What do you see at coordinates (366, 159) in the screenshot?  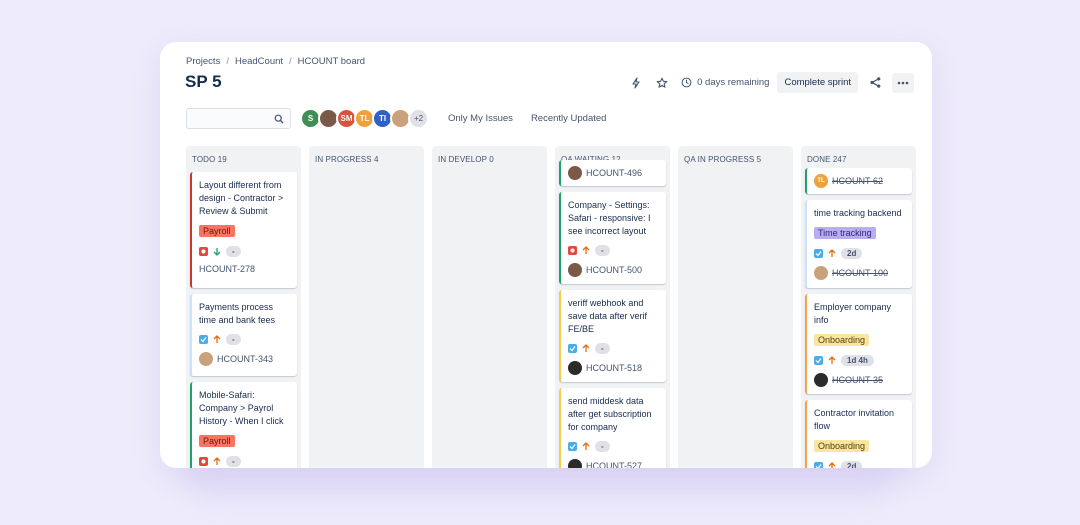 I see `column-header: IN PROGRESS 4` at bounding box center [366, 159].